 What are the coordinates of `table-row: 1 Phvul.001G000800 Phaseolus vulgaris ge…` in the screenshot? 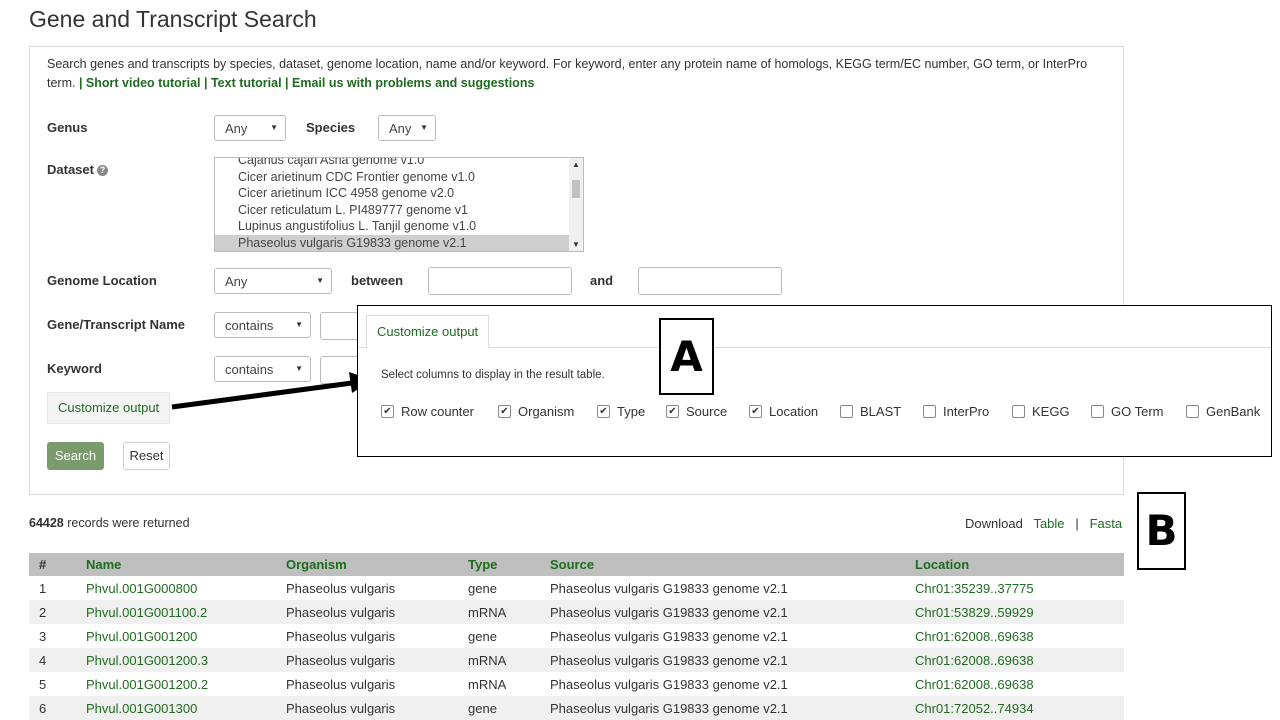 It's located at (576, 588).